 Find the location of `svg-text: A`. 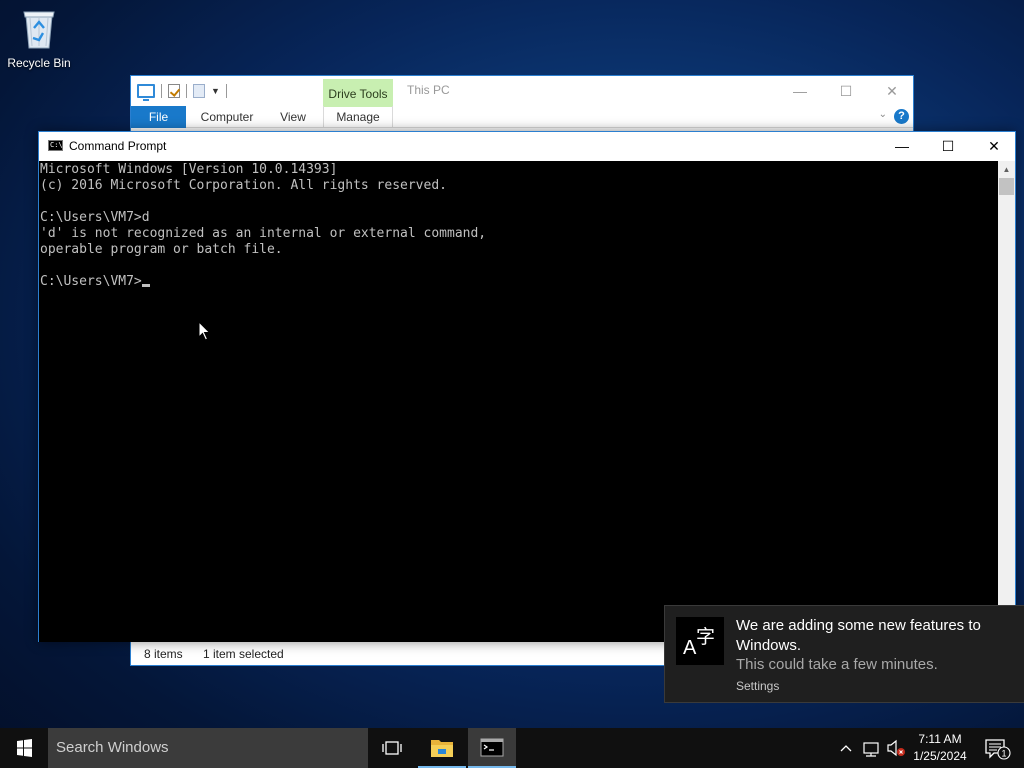

svg-text: A is located at coordinates (690, 648).